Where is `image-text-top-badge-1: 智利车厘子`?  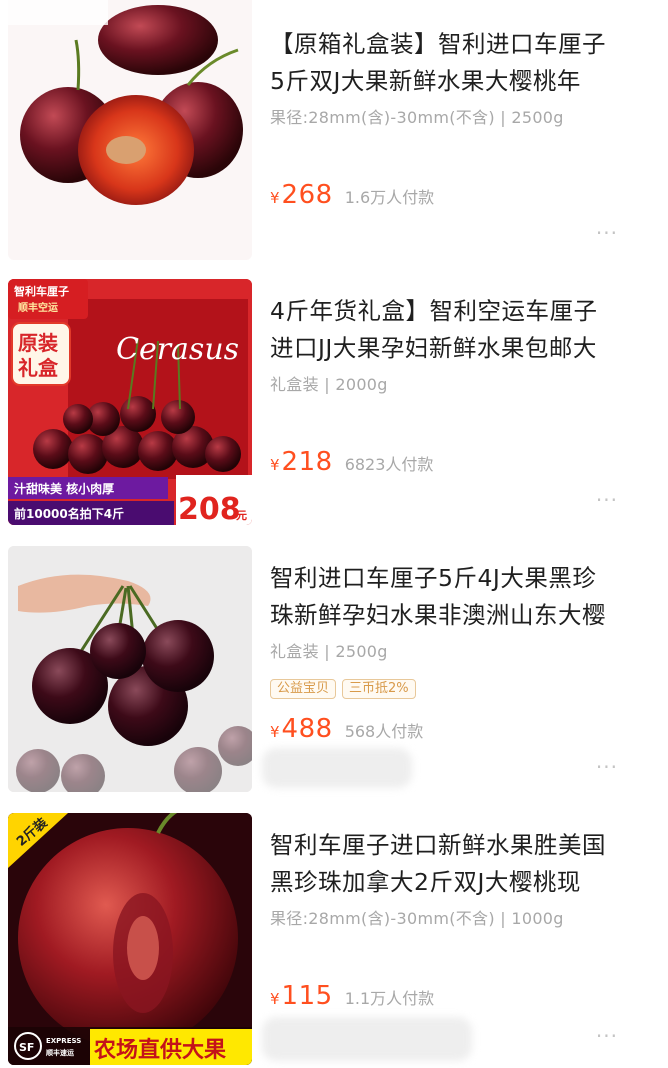 image-text-top-badge-1: 智利车厘子 is located at coordinates (41, 291).